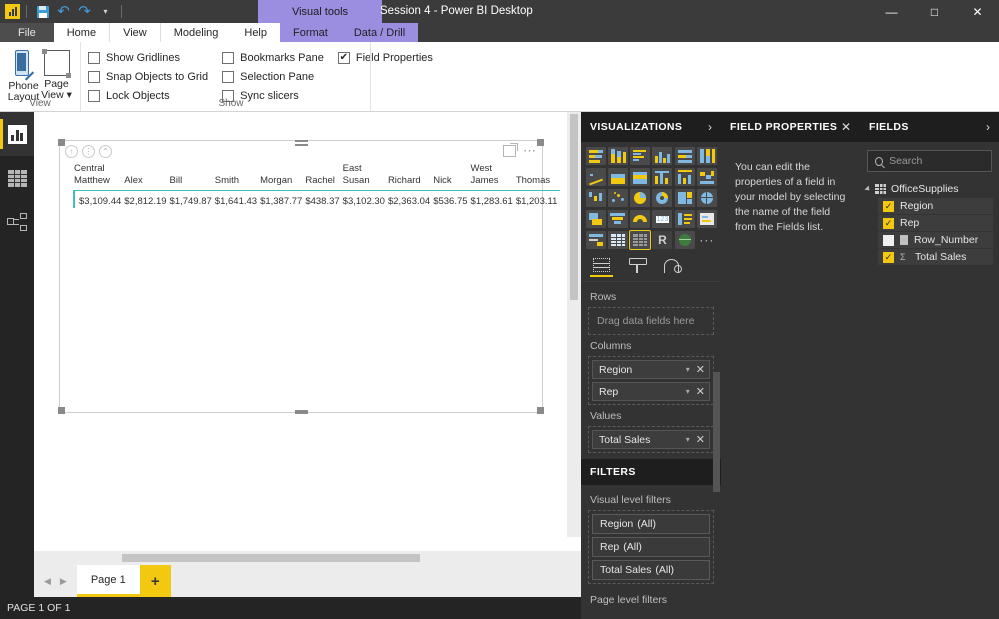  What do you see at coordinates (273, 76) in the screenshot?
I see `checkbox-selection-pane: Selection Pane` at bounding box center [273, 76].